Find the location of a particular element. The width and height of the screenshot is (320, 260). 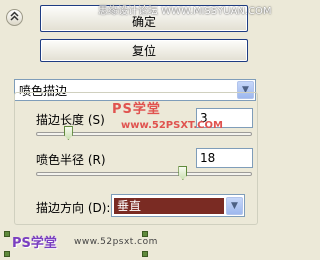

stroke-direction-label: 描边方向 (D): is located at coordinates (73, 208).